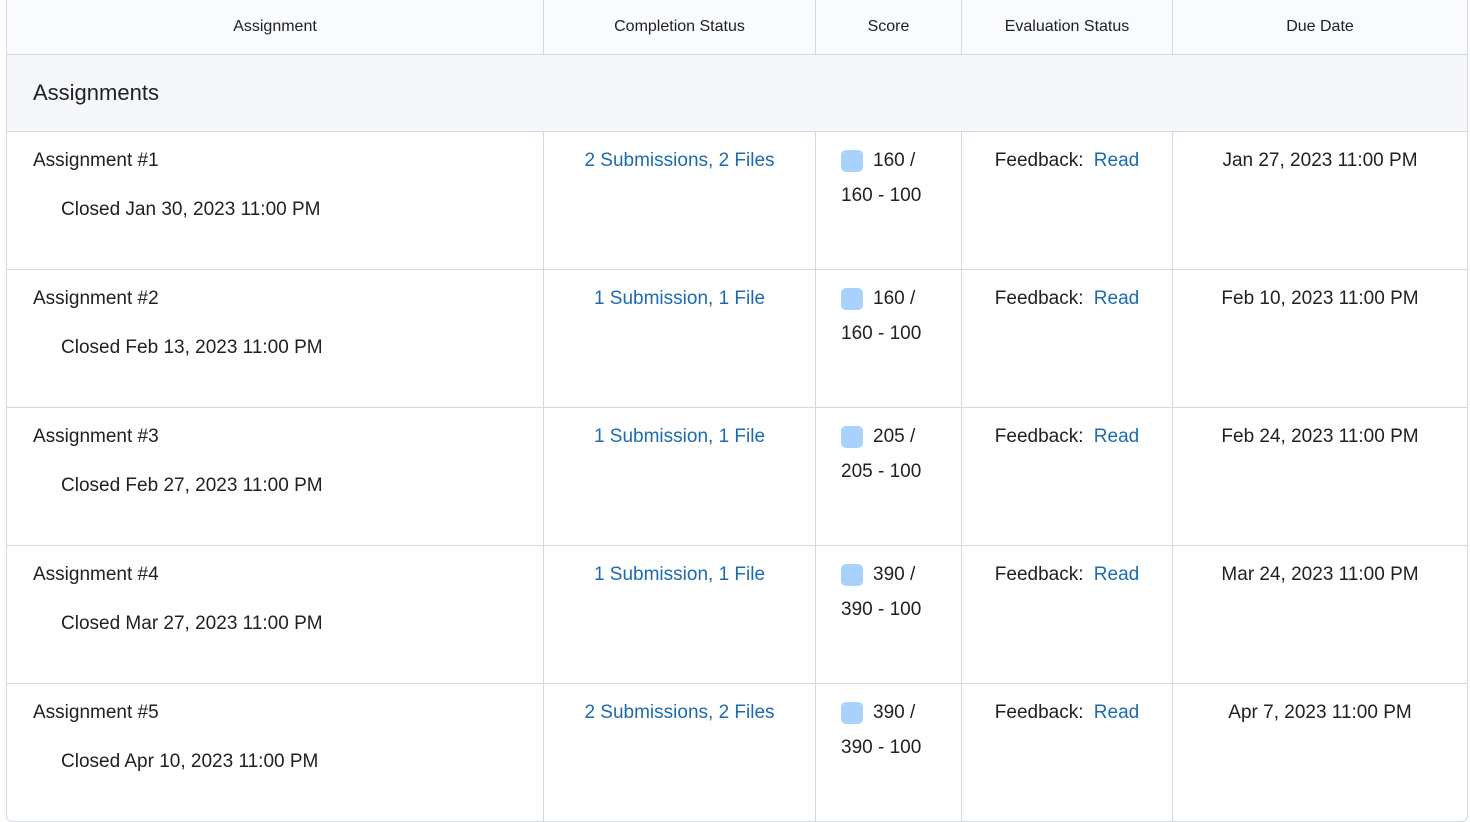  I want to click on score-detail: 205 - 100, so click(881, 471).